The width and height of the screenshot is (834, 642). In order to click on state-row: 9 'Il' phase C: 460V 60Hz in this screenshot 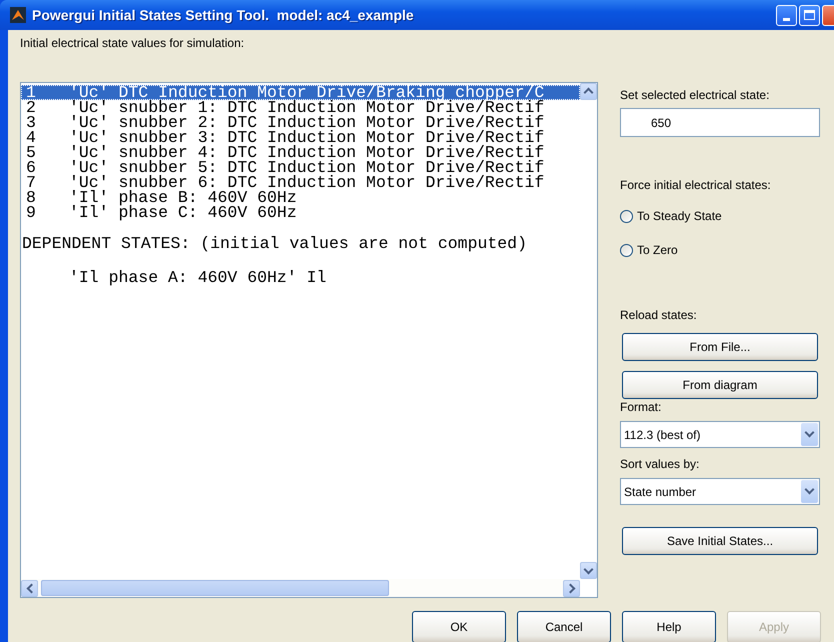, I will do `click(300, 212)`.